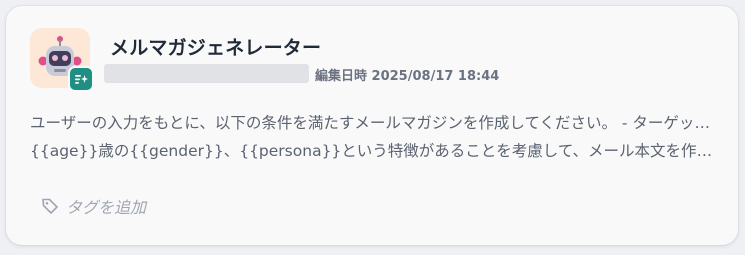 The width and height of the screenshot is (745, 255). I want to click on edited-timestamp: 編集日時 2025/08/17 18:44, so click(407, 74).